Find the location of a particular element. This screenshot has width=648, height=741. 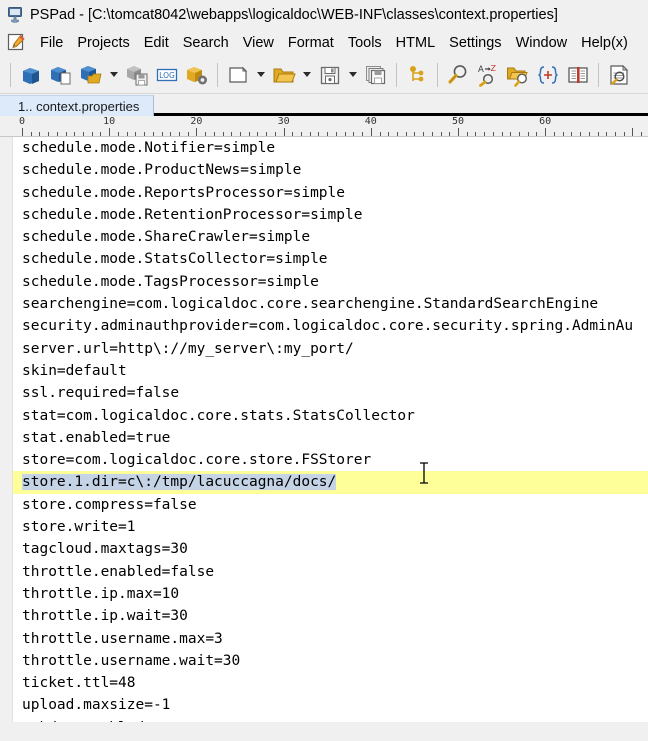

menu-item-tools: Tools is located at coordinates (365, 43).